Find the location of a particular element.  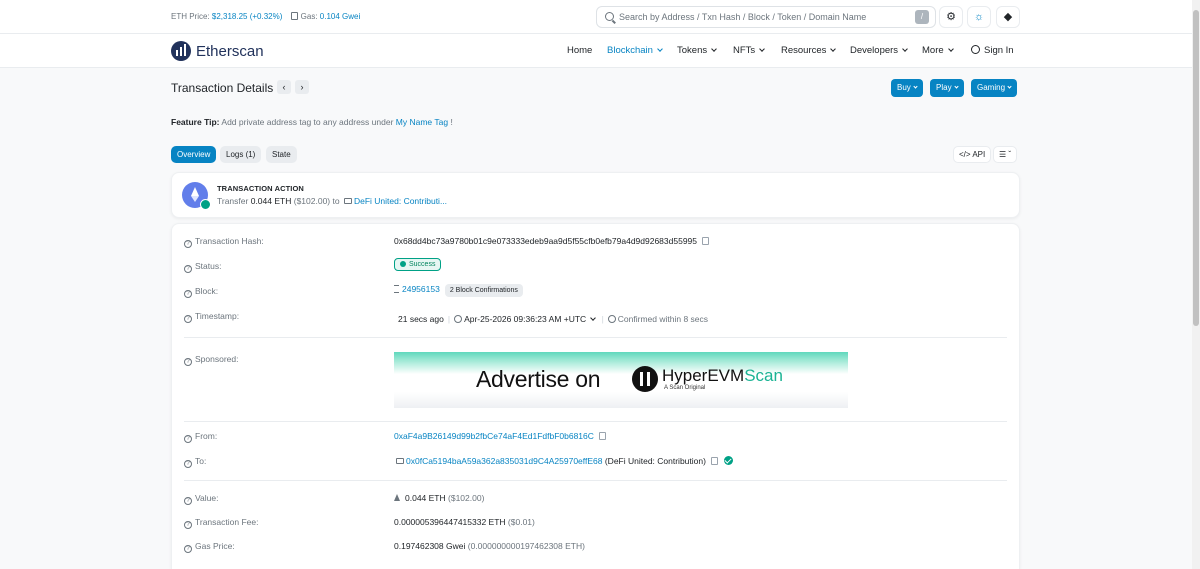

sponsored-label: ? Sponsored: is located at coordinates (211, 360).